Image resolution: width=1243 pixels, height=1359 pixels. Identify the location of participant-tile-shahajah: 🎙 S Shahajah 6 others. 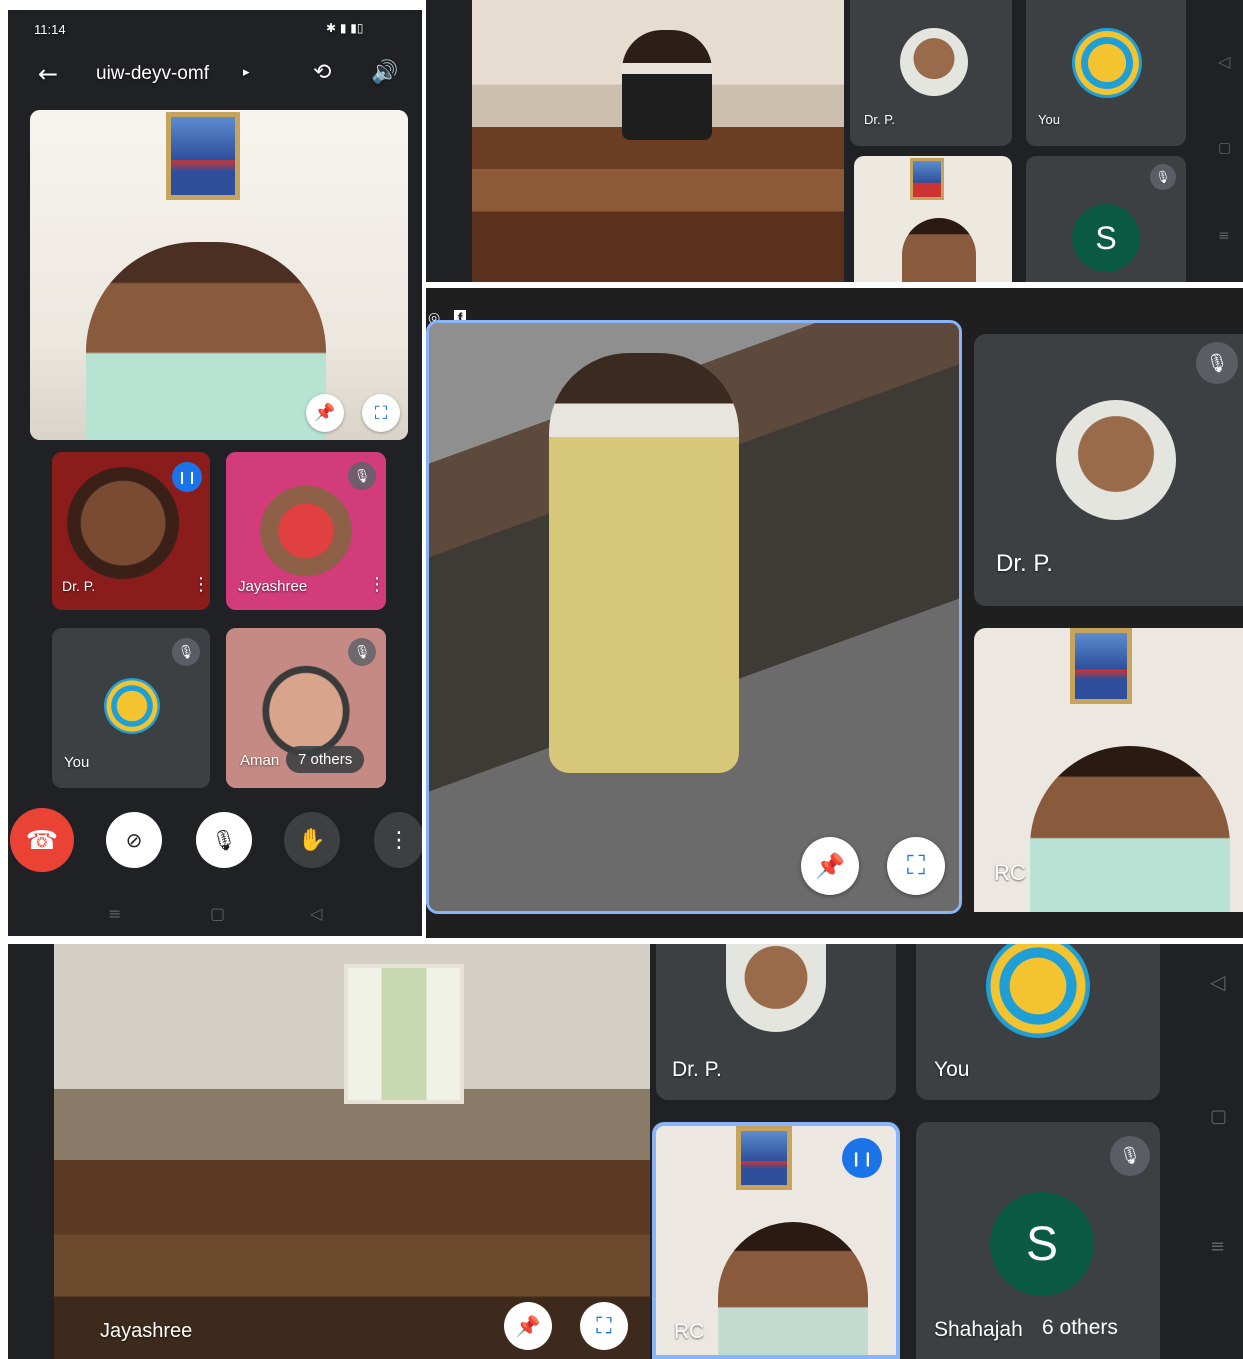
(1038, 1240).